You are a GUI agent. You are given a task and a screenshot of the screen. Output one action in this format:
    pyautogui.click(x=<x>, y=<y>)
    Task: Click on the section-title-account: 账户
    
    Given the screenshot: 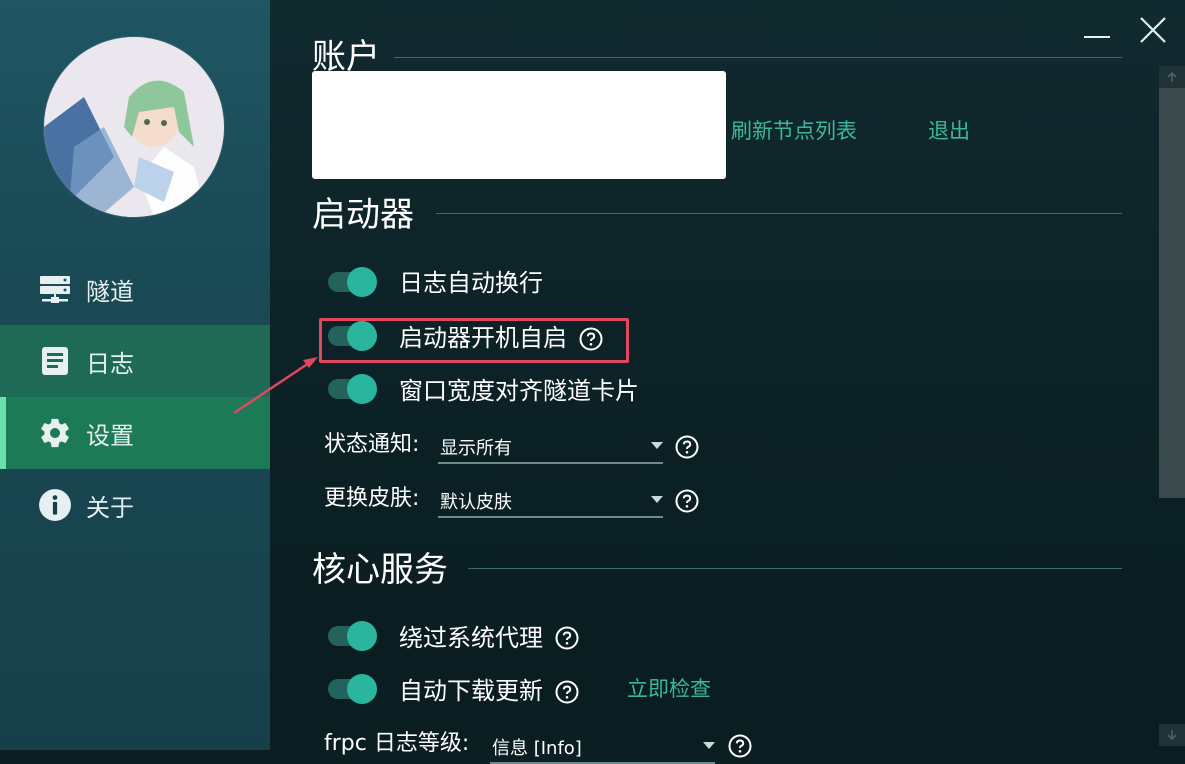 What is the action you would take?
    pyautogui.click(x=346, y=57)
    